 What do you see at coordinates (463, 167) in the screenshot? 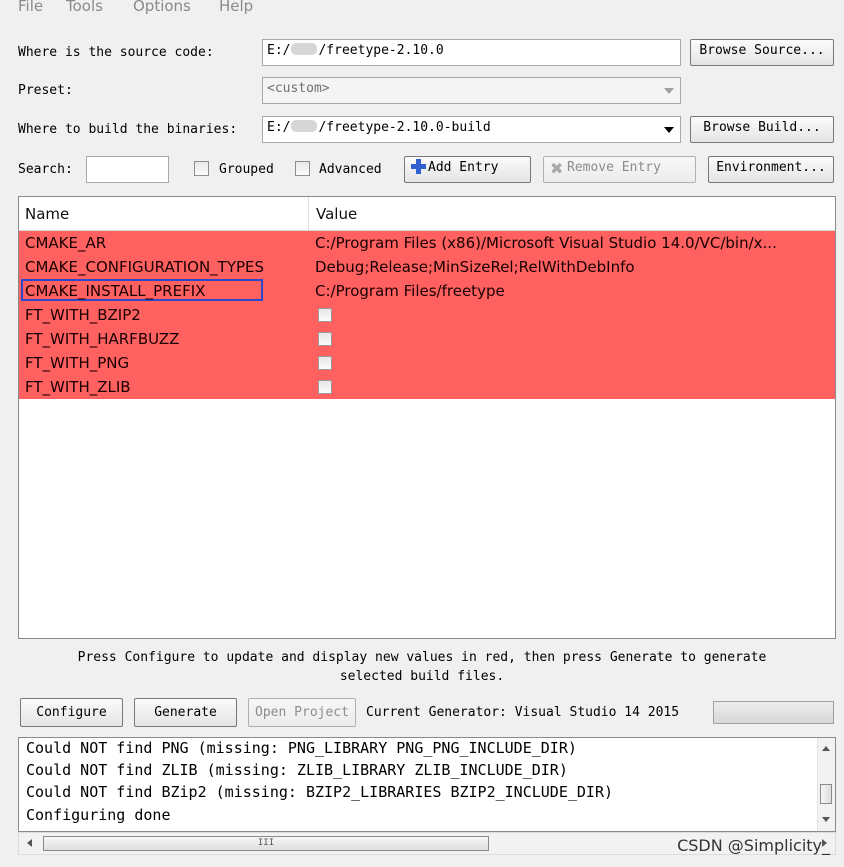
I see `add-entry-label: Add Entry` at bounding box center [463, 167].